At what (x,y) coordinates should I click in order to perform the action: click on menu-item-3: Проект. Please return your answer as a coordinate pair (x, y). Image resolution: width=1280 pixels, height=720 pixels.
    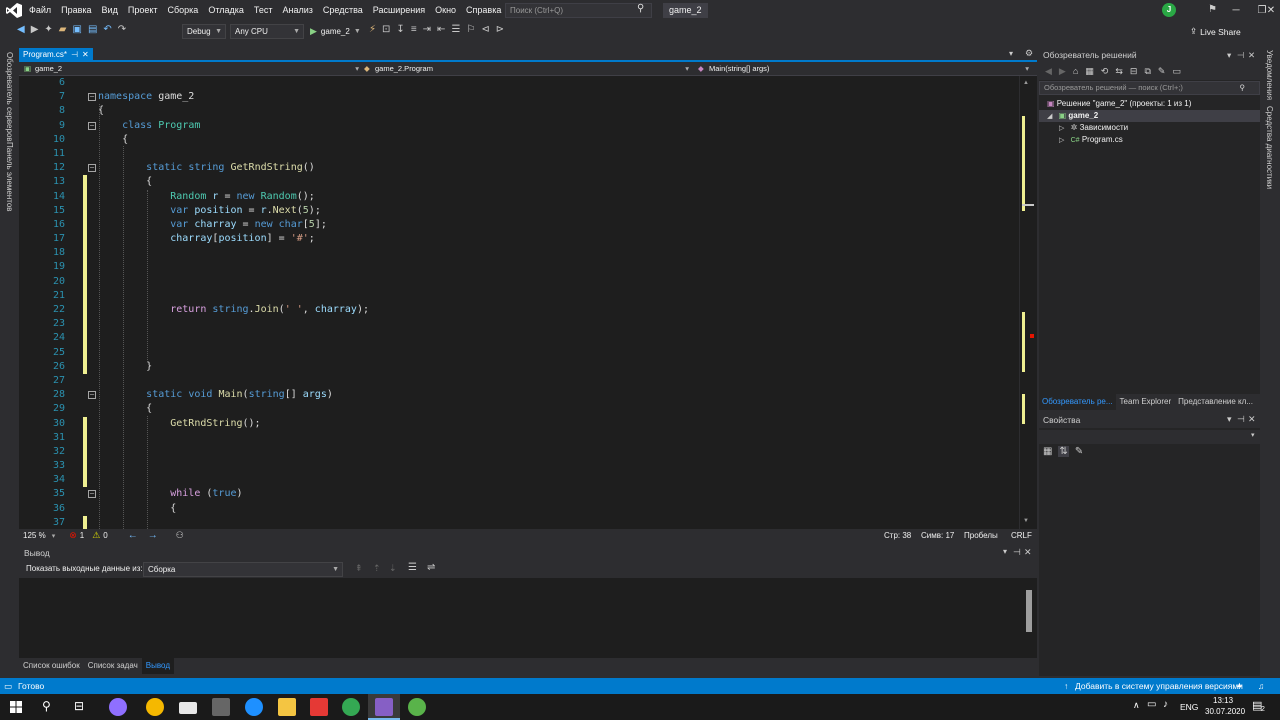
    Looking at the image, I should click on (143, 10).